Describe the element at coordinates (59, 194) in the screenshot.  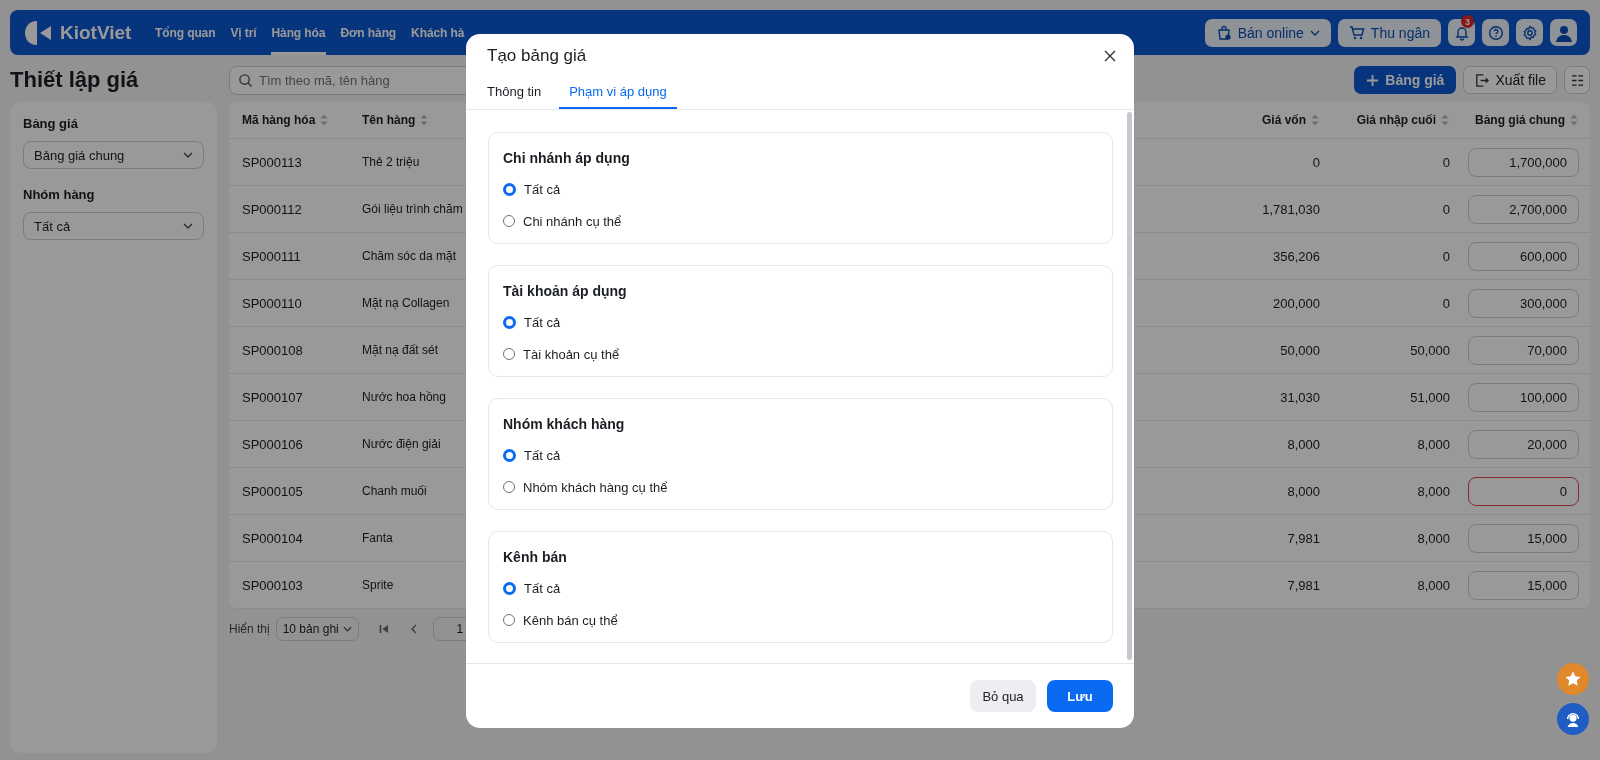
I see `filter-label: Nhóm hàng` at that location.